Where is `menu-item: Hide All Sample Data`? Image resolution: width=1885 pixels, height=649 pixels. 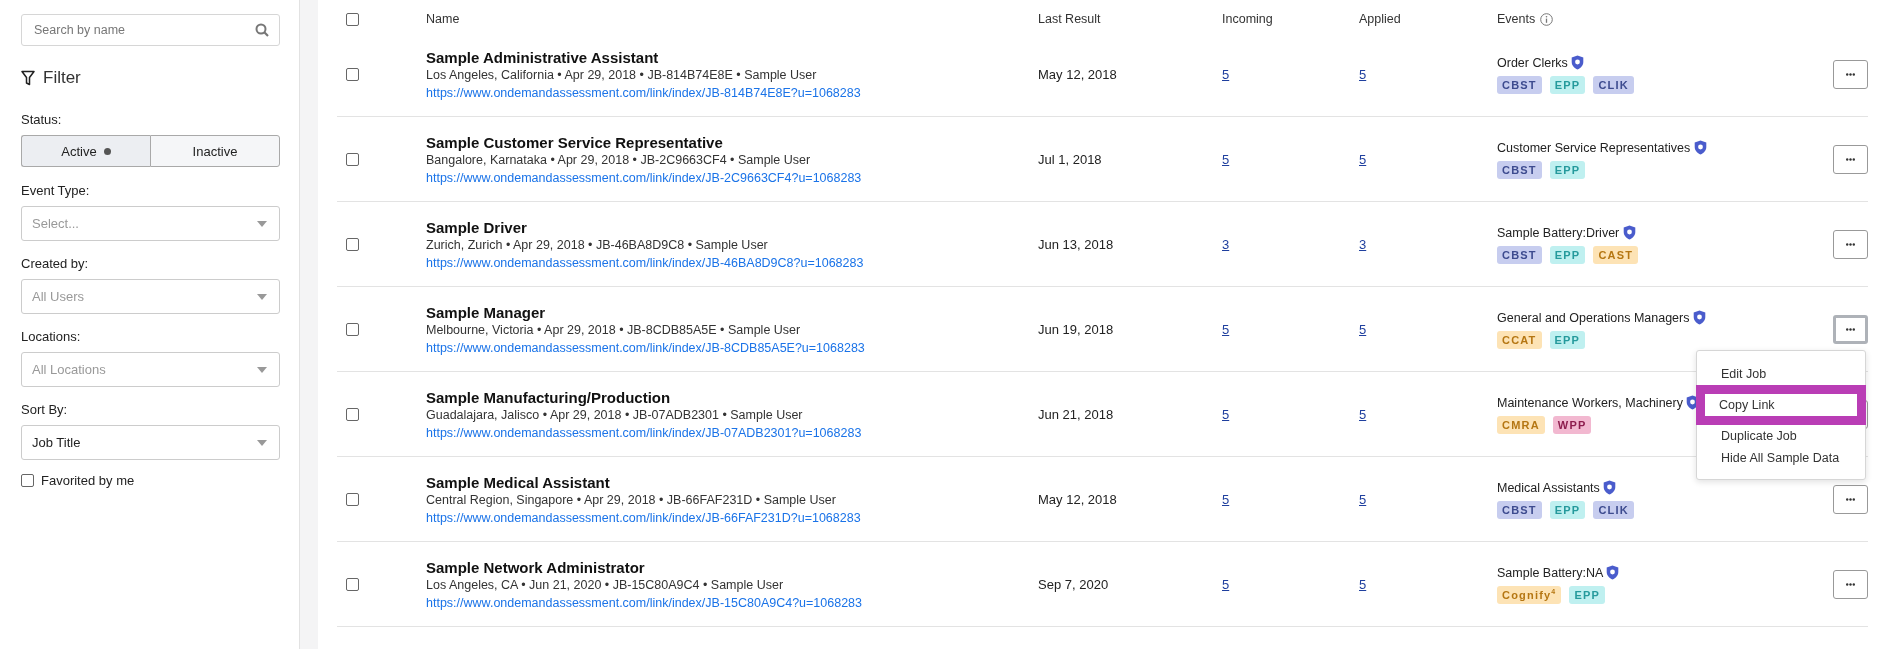
menu-item: Hide All Sample Data is located at coordinates (1781, 458).